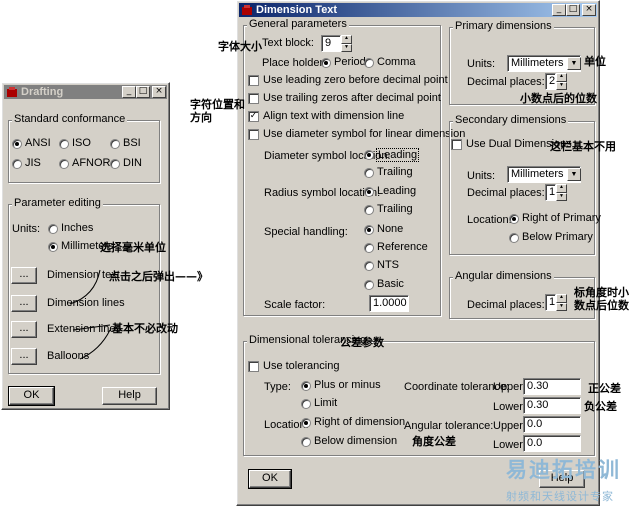  What do you see at coordinates (201, 117) in the screenshot?
I see `annotation-char-pos-2: 方向` at bounding box center [201, 117].